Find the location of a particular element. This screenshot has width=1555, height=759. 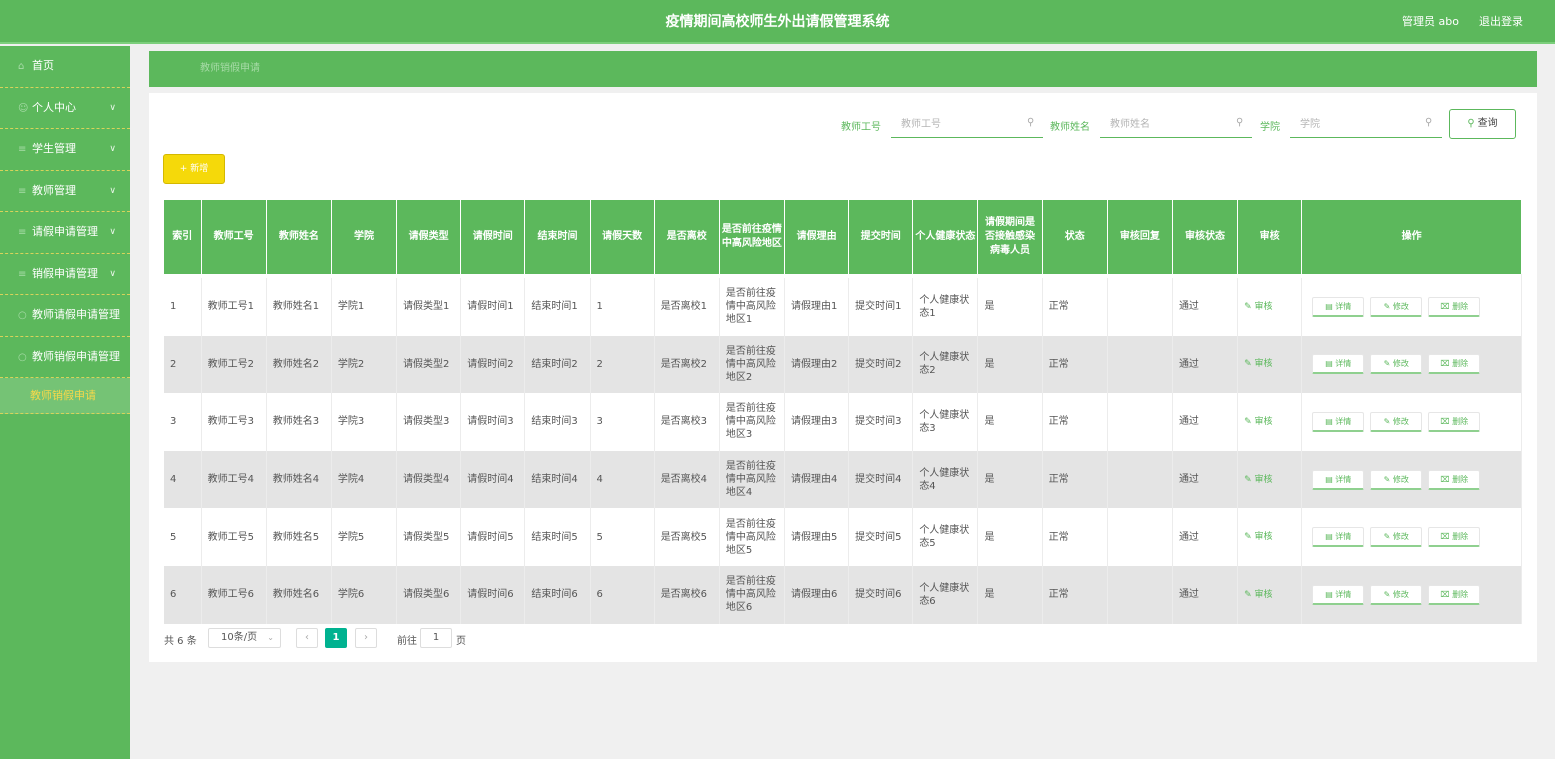

column-header: 提交时间 is located at coordinates (881, 237).